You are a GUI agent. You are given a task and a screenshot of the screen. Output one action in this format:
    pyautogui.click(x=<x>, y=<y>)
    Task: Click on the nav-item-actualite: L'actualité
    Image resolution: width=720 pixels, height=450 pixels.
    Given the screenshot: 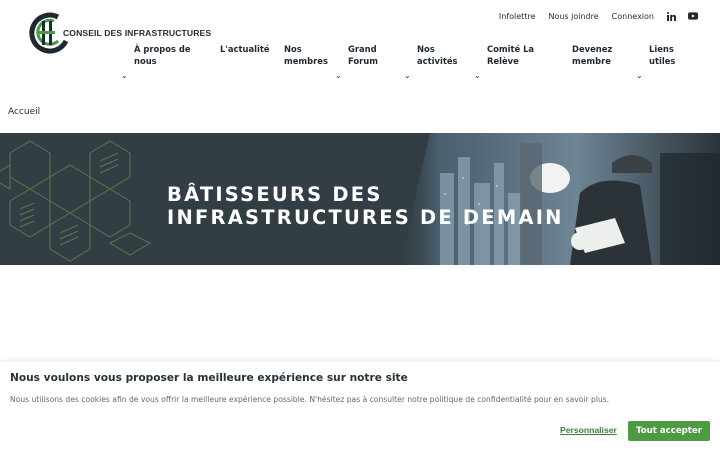 What is the action you would take?
    pyautogui.click(x=245, y=49)
    